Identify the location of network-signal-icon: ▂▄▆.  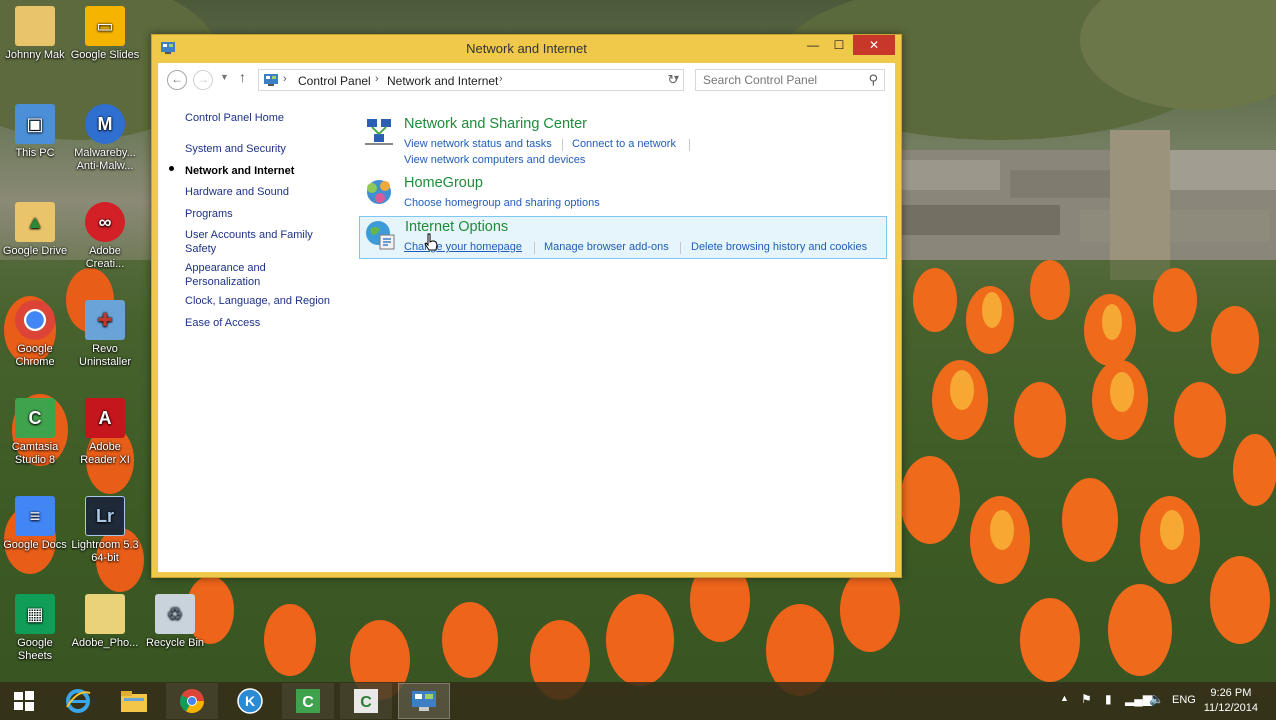
(1138, 699).